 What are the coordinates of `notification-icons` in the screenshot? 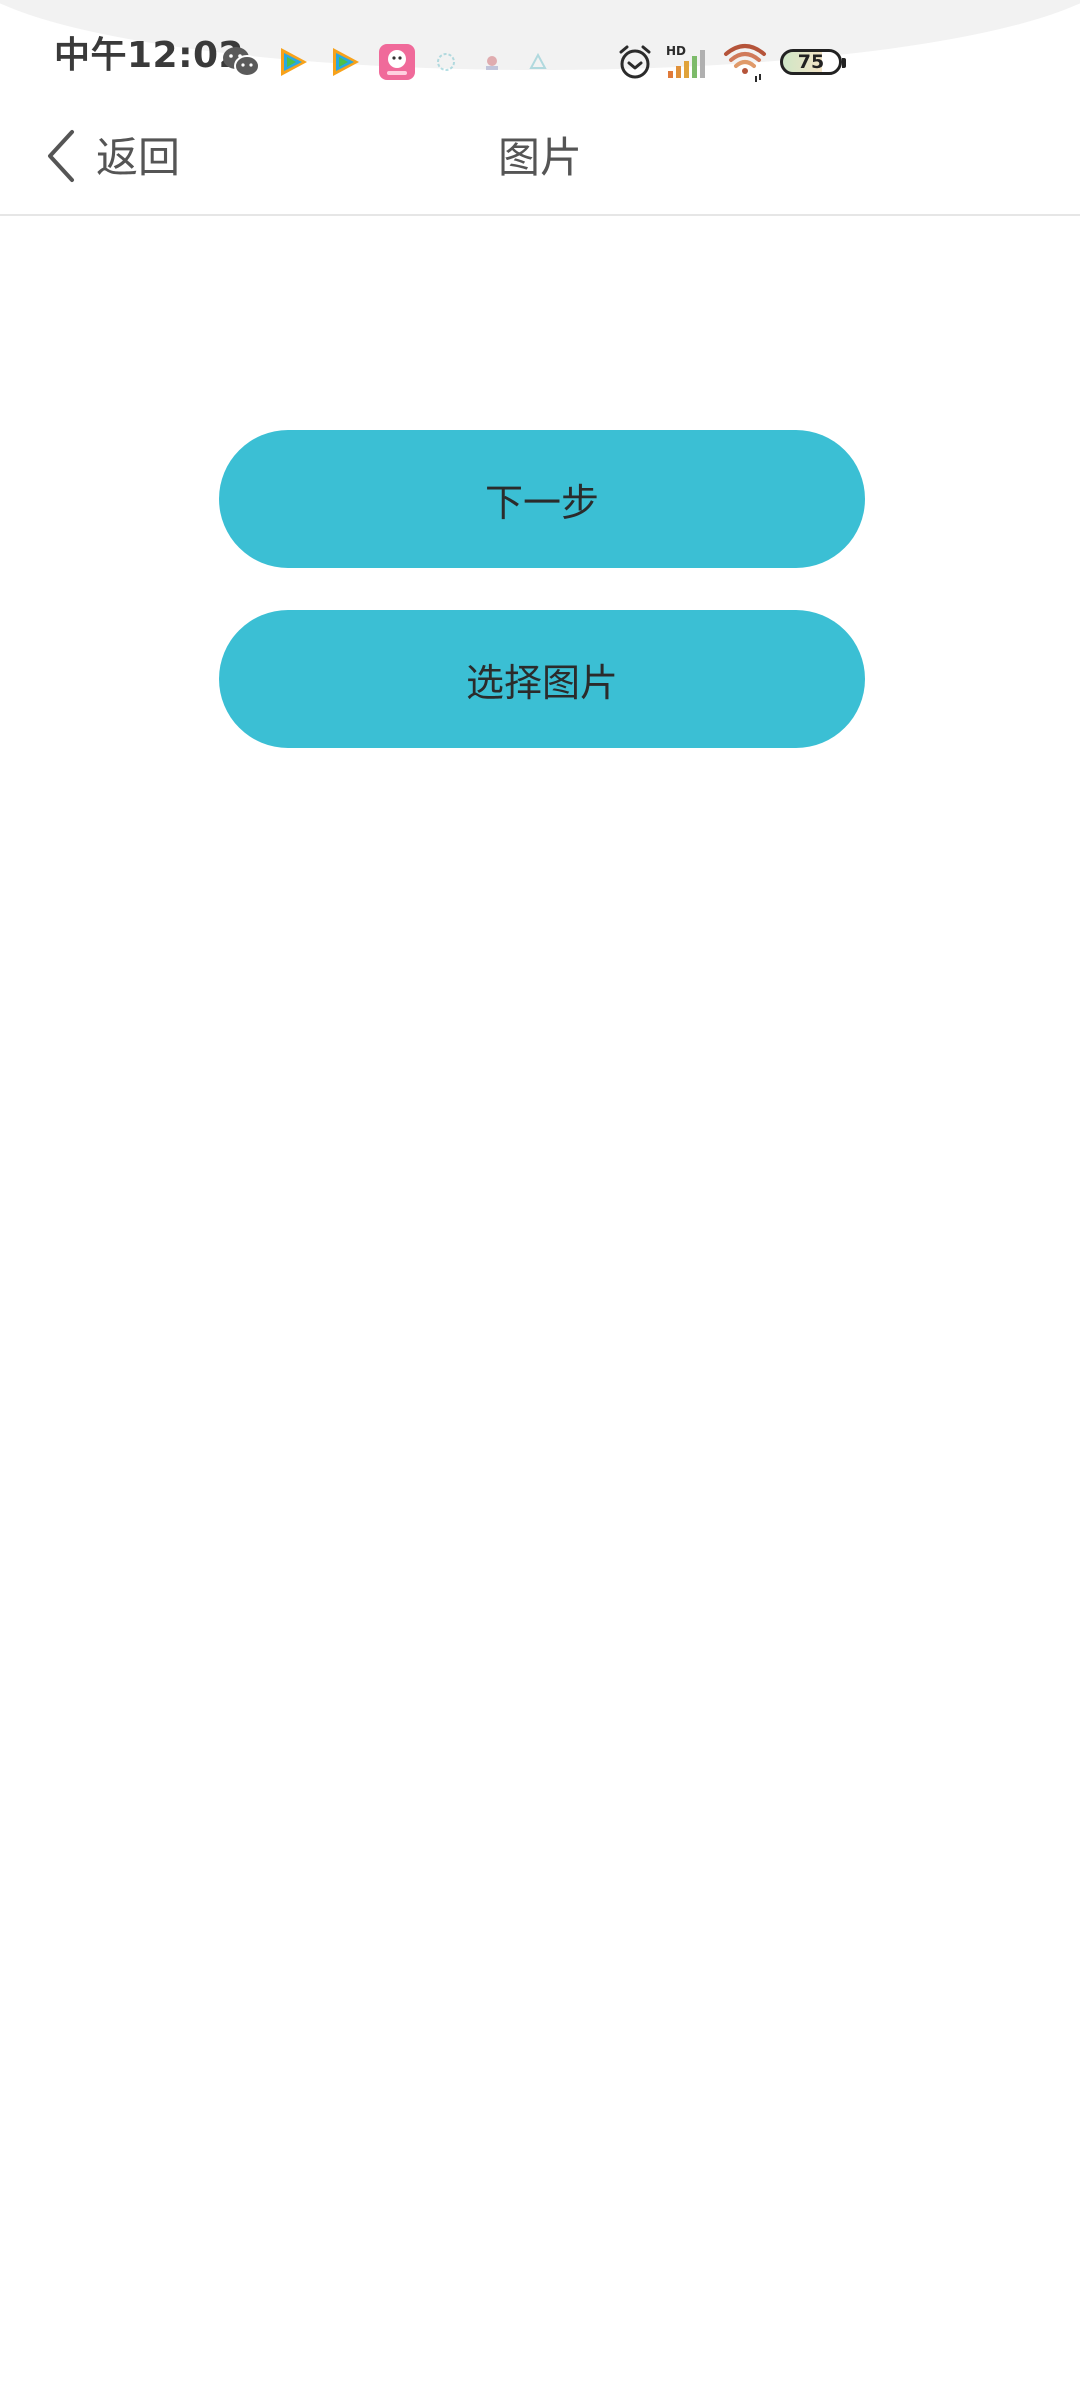 It's located at (388, 62).